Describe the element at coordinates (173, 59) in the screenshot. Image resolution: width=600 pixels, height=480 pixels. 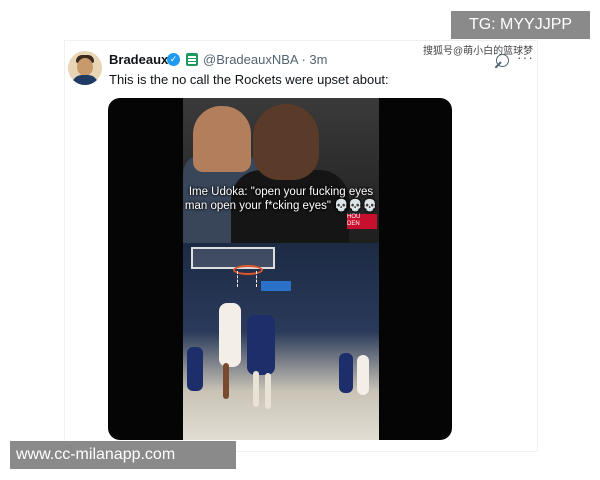
I see `verified-badge-icon: ✓` at that location.